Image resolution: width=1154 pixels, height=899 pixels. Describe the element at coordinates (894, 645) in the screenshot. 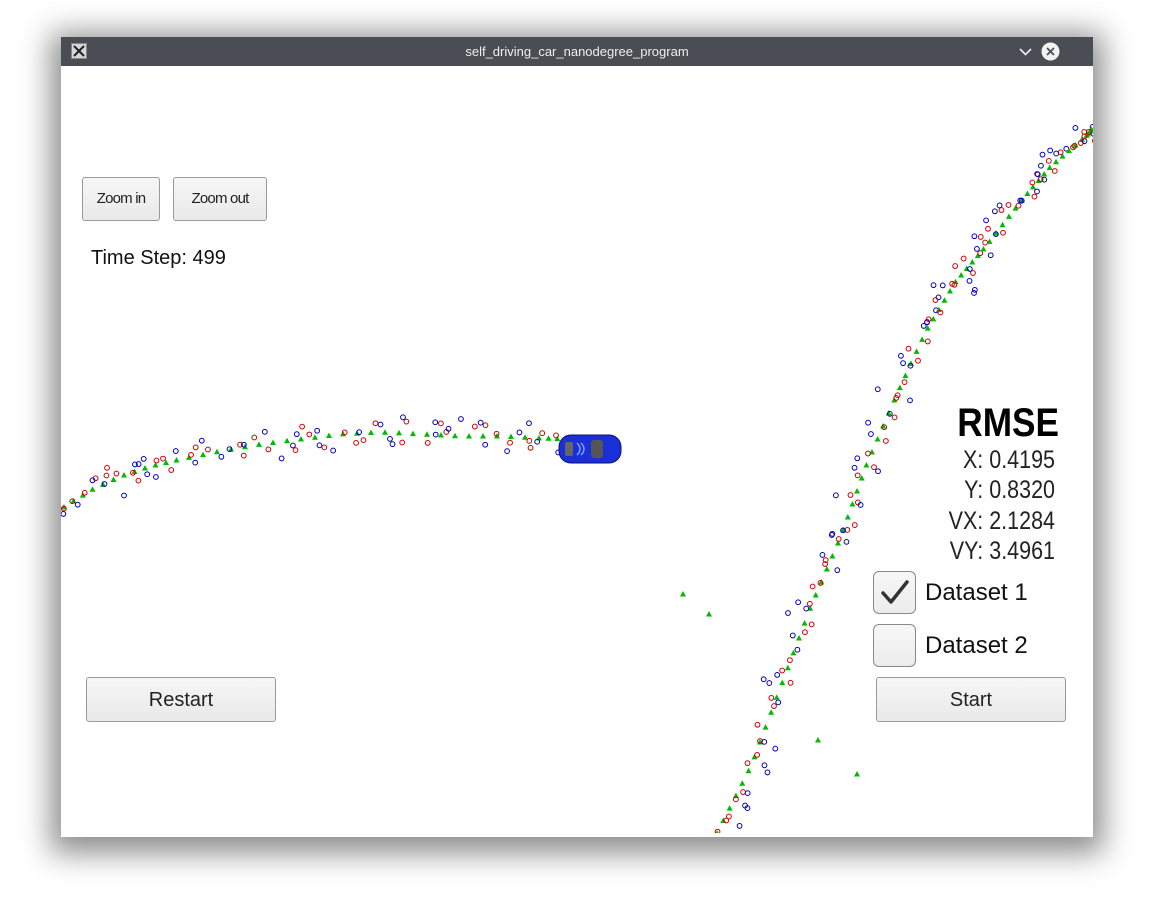

I see `dataset-2-checkbox` at that location.